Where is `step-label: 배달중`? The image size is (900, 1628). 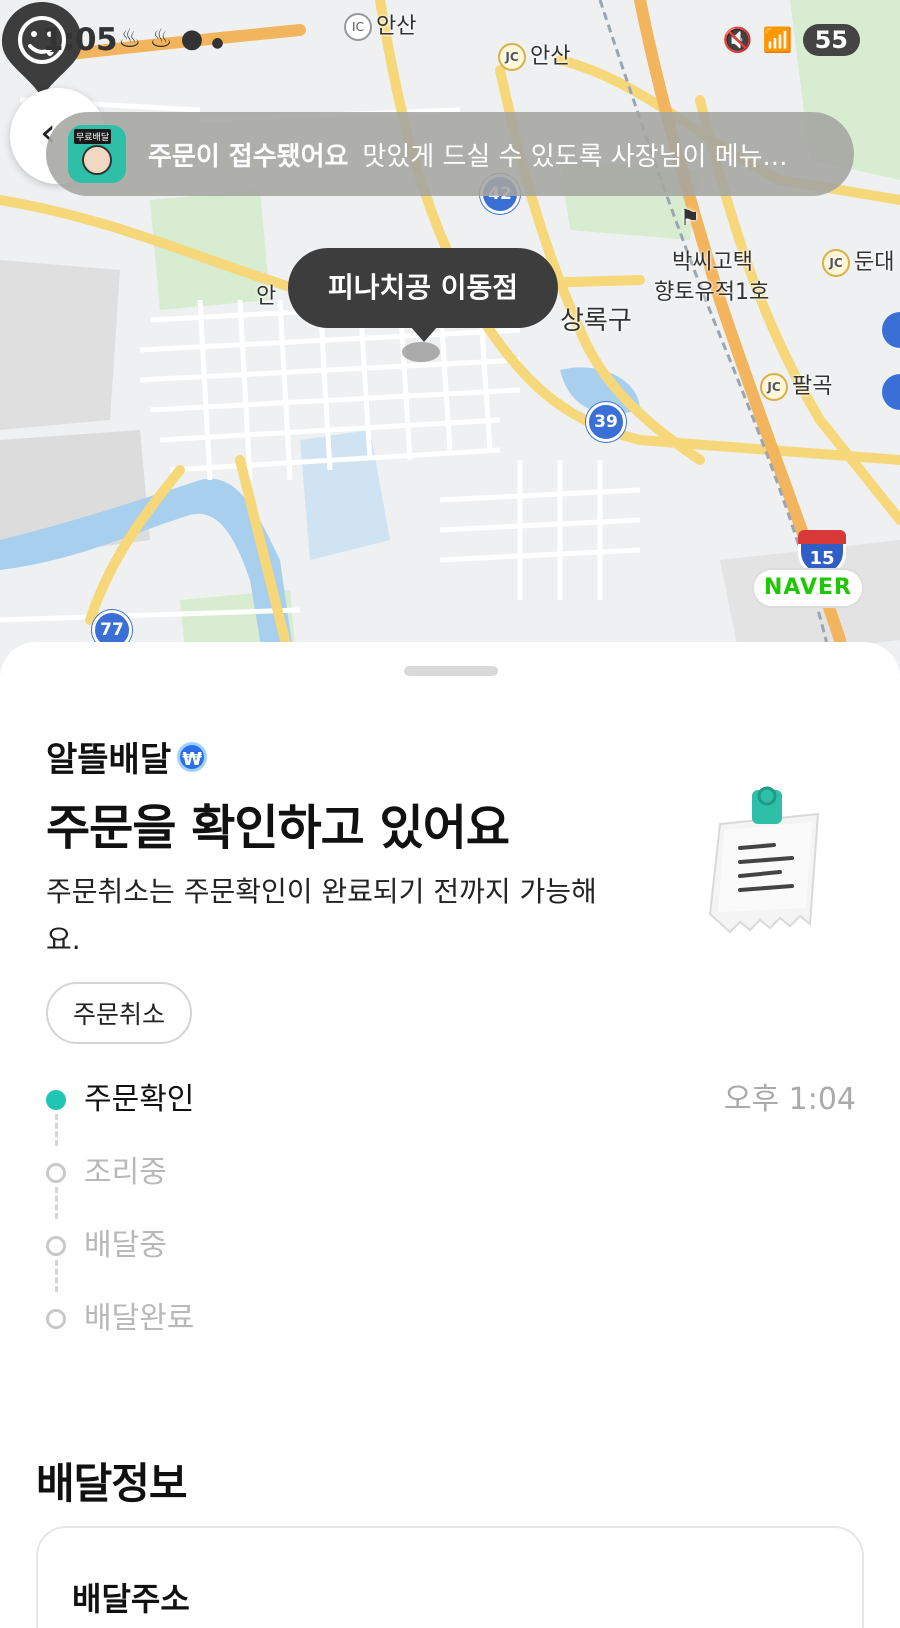 step-label: 배달중 is located at coordinates (125, 1245).